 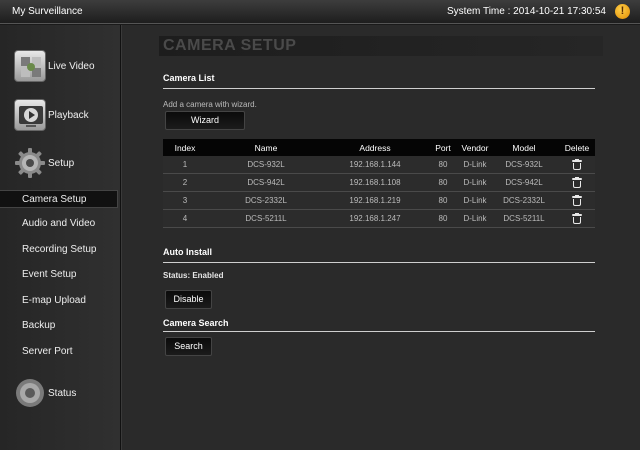 I want to click on camera-search-divider, so click(x=379, y=331).